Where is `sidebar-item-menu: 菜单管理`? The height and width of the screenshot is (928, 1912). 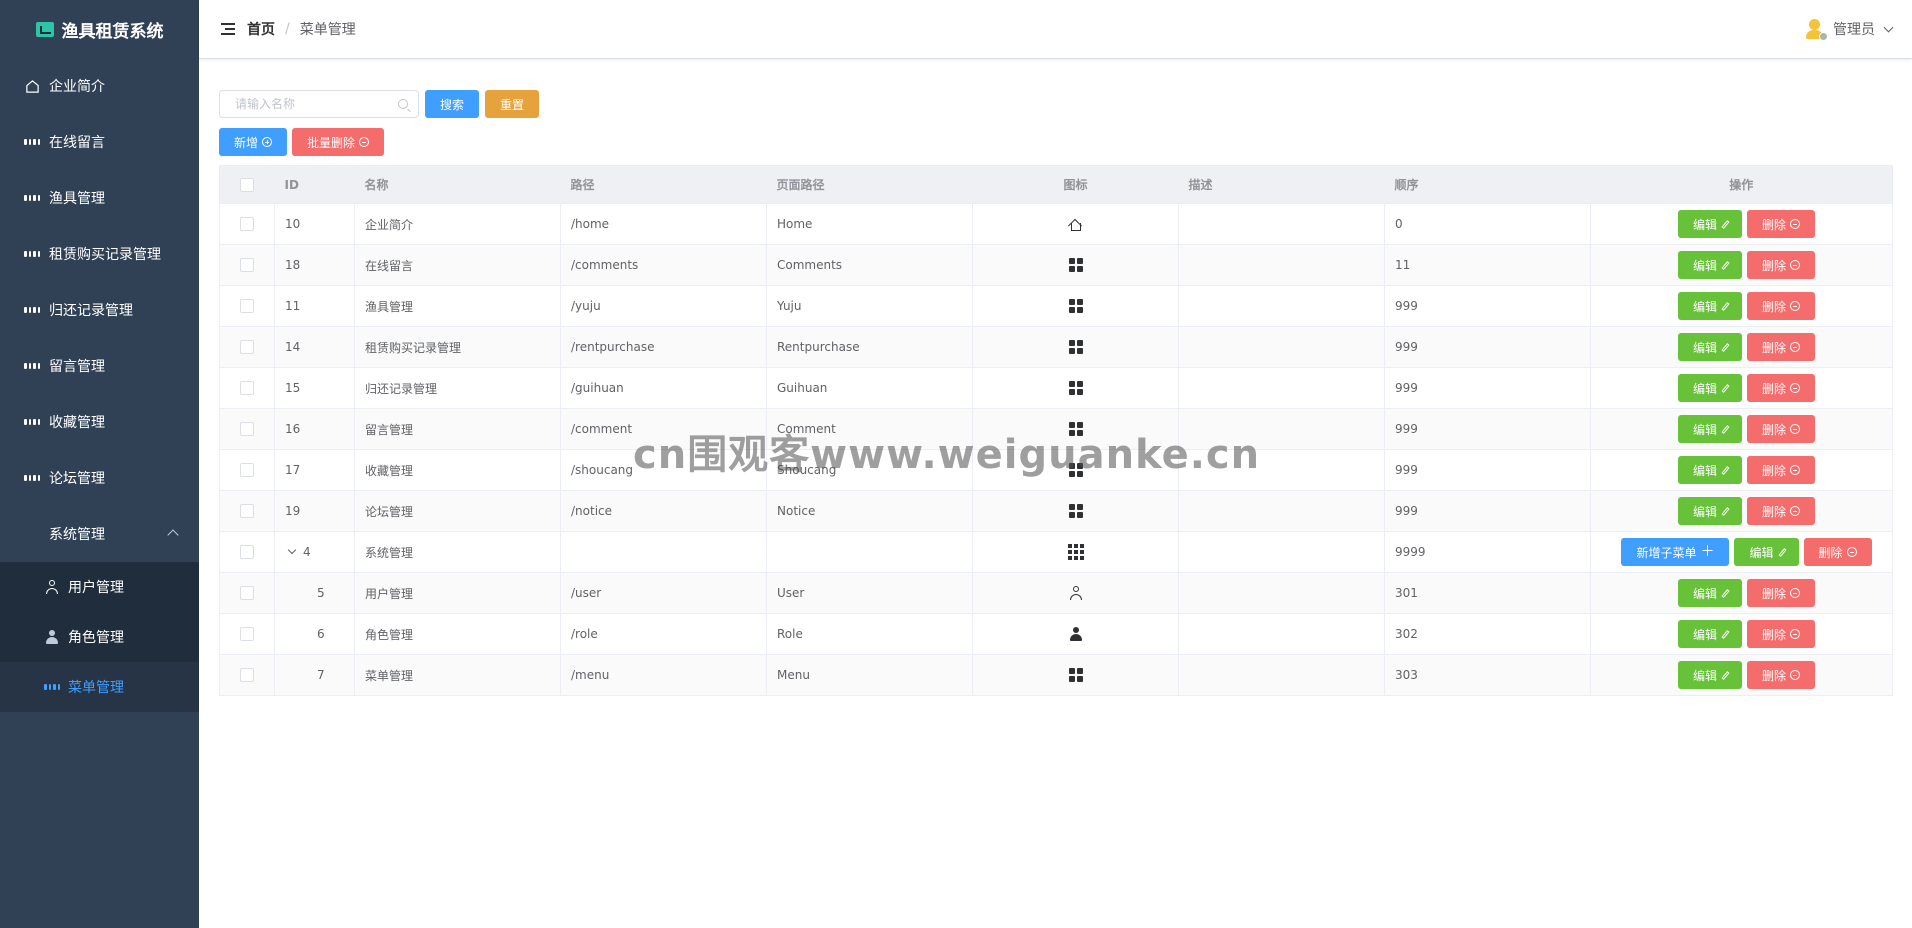
sidebar-item-menu: 菜单管理 is located at coordinates (99, 687).